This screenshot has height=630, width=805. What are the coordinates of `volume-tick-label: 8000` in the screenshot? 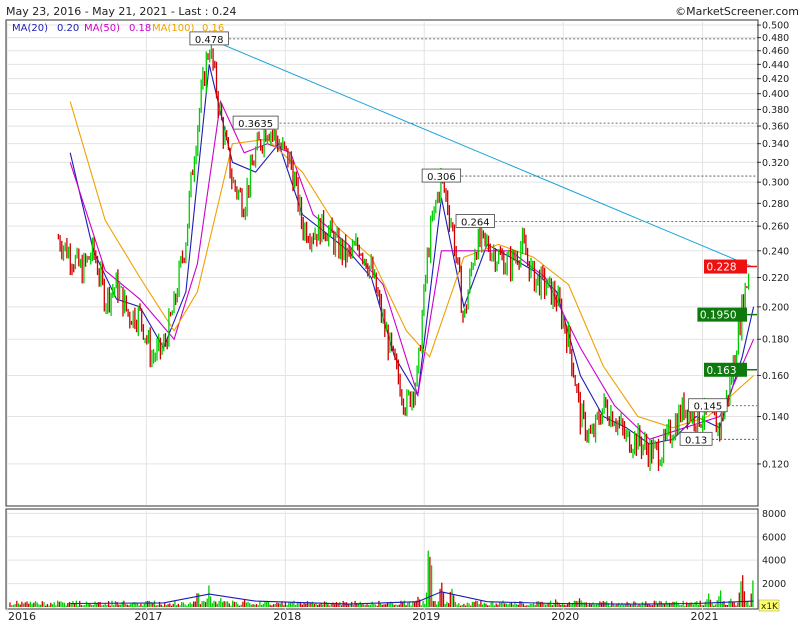 It's located at (774, 514).